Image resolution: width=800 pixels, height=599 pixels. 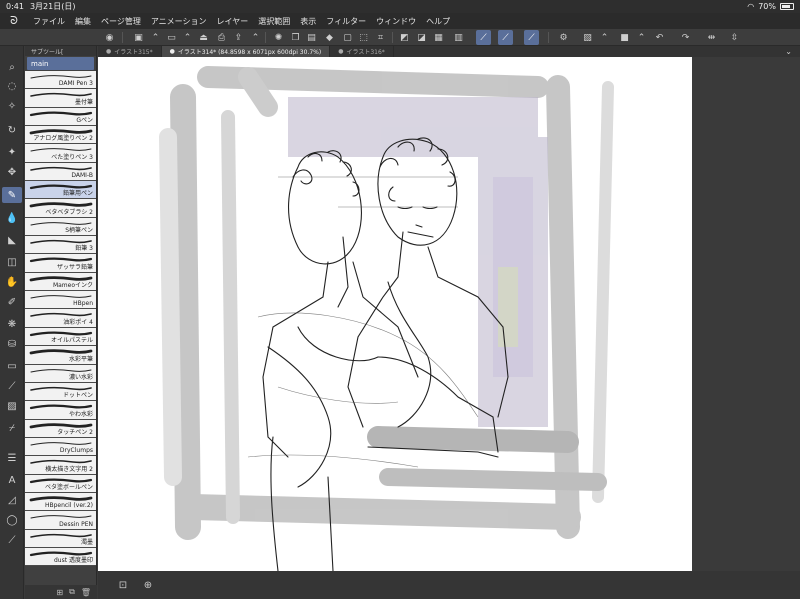 I want to click on redo-icon: ↷, so click(x=685, y=37).